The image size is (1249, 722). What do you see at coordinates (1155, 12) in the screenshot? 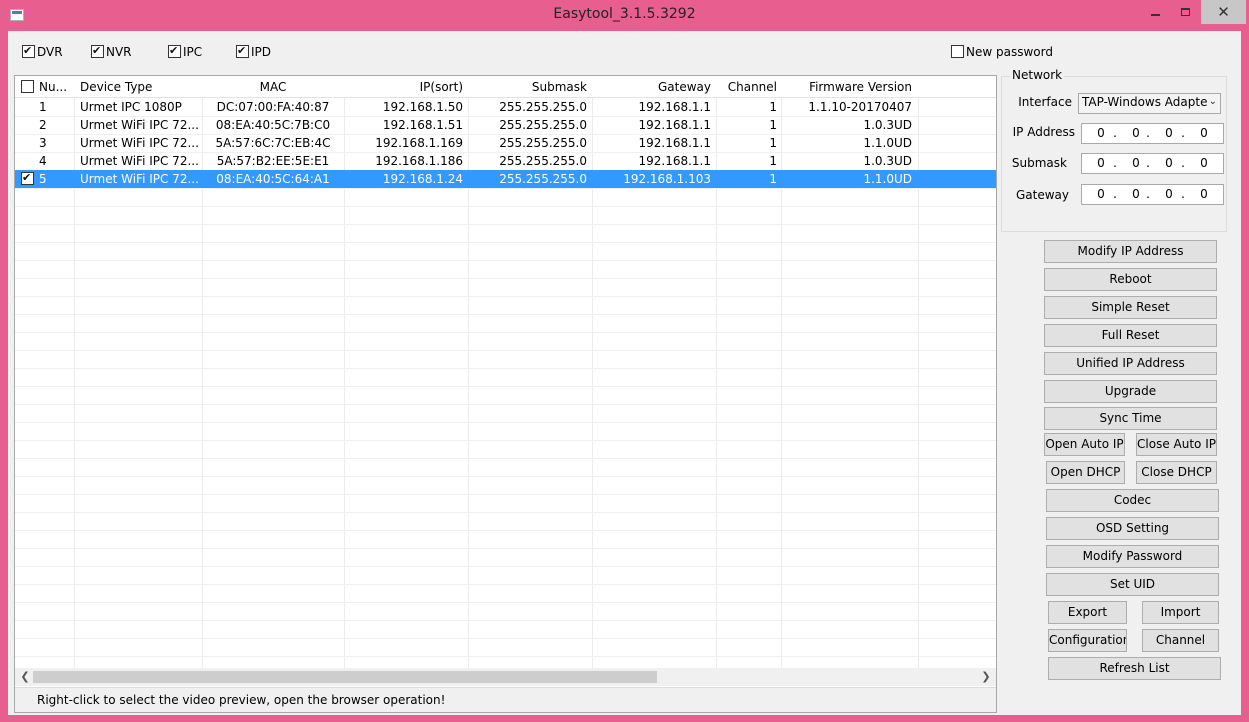
I see `minimize-button` at bounding box center [1155, 12].